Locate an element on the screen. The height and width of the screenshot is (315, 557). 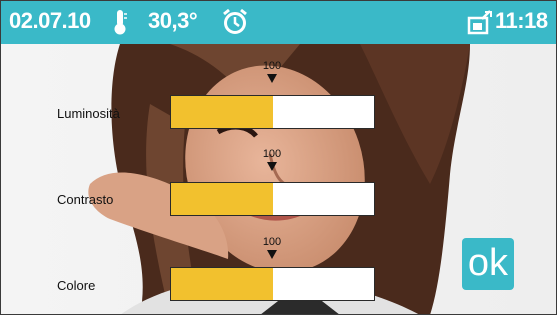
color-label: Colore is located at coordinates (76, 285).